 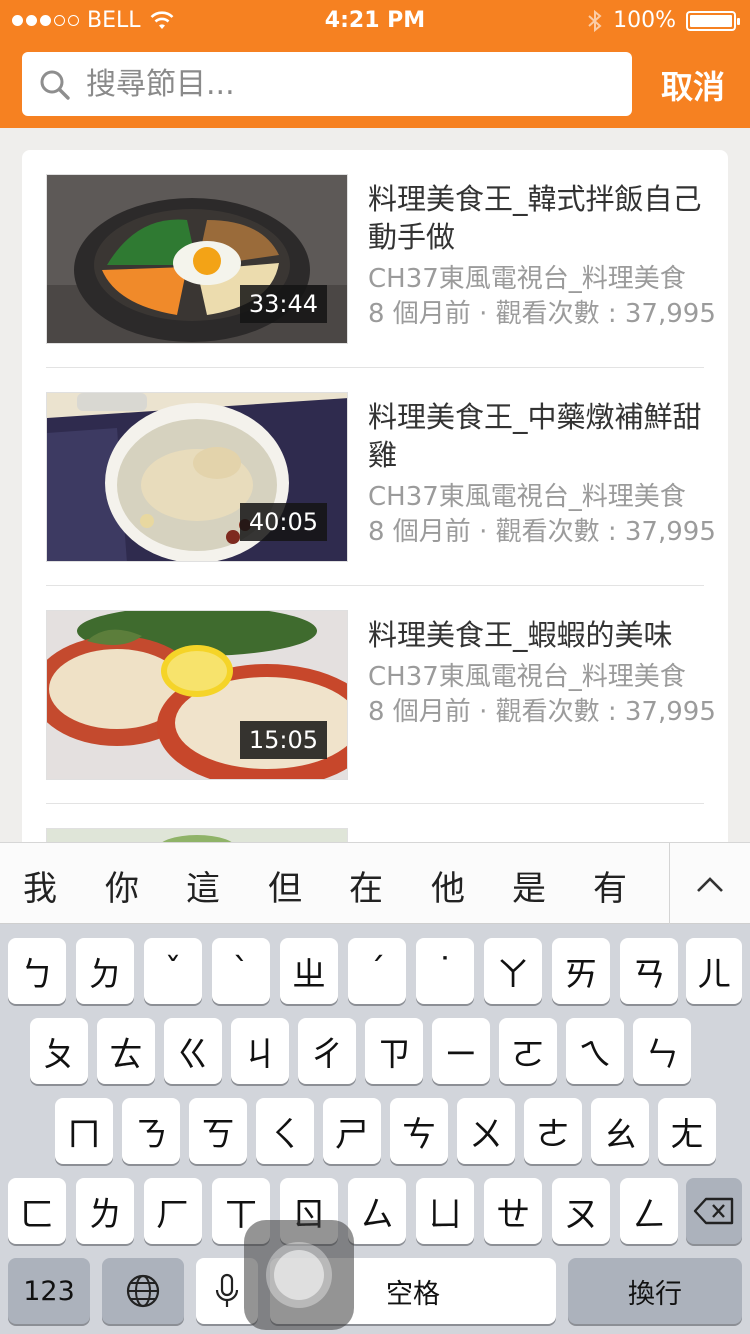 I want to click on status-bar: BELL 4:21 PM 100%, so click(x=375, y=20).